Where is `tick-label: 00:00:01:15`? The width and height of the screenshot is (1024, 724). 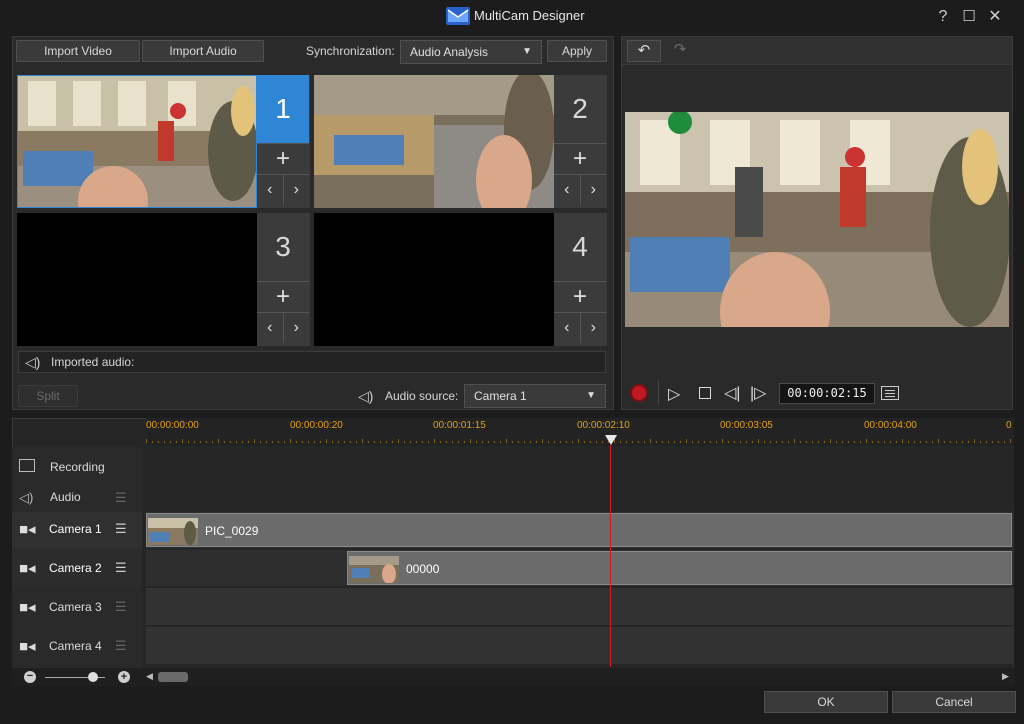 tick-label: 00:00:01:15 is located at coordinates (459, 425).